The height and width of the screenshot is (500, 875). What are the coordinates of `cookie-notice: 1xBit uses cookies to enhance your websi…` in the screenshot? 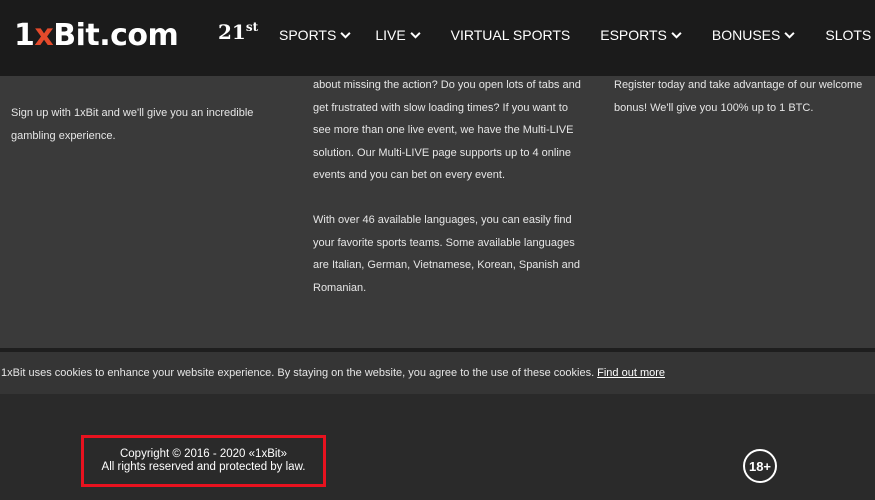 It's located at (437, 373).